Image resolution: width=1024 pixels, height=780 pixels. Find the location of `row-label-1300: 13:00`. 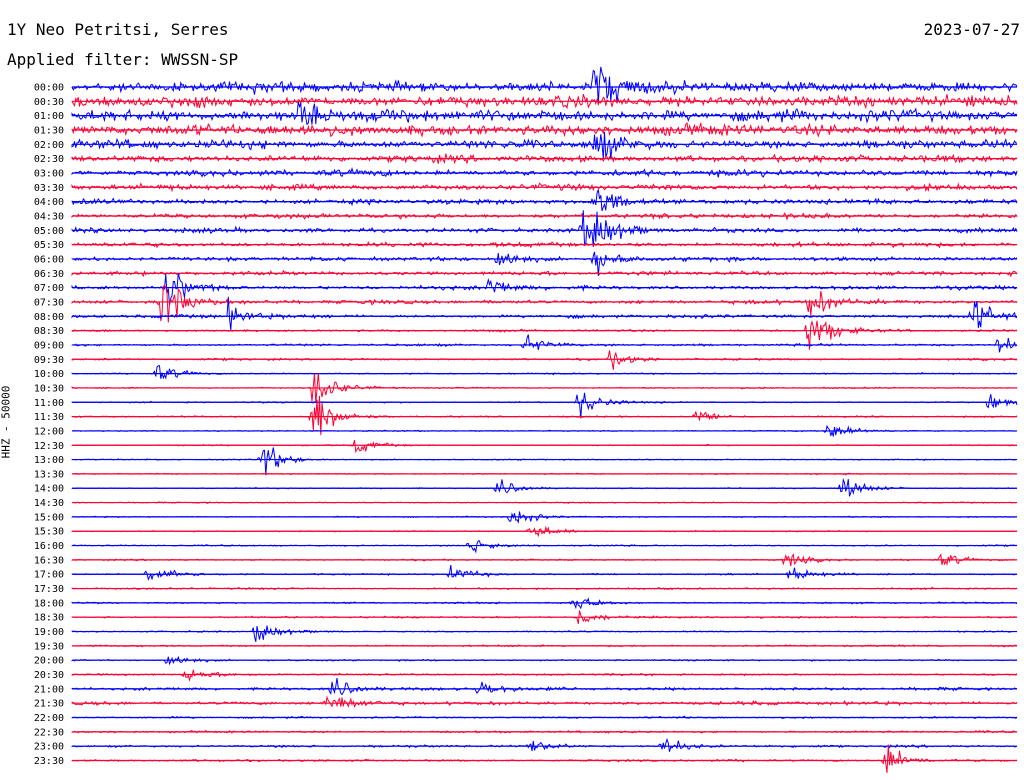

row-label-1300: 13:00 is located at coordinates (49, 460).